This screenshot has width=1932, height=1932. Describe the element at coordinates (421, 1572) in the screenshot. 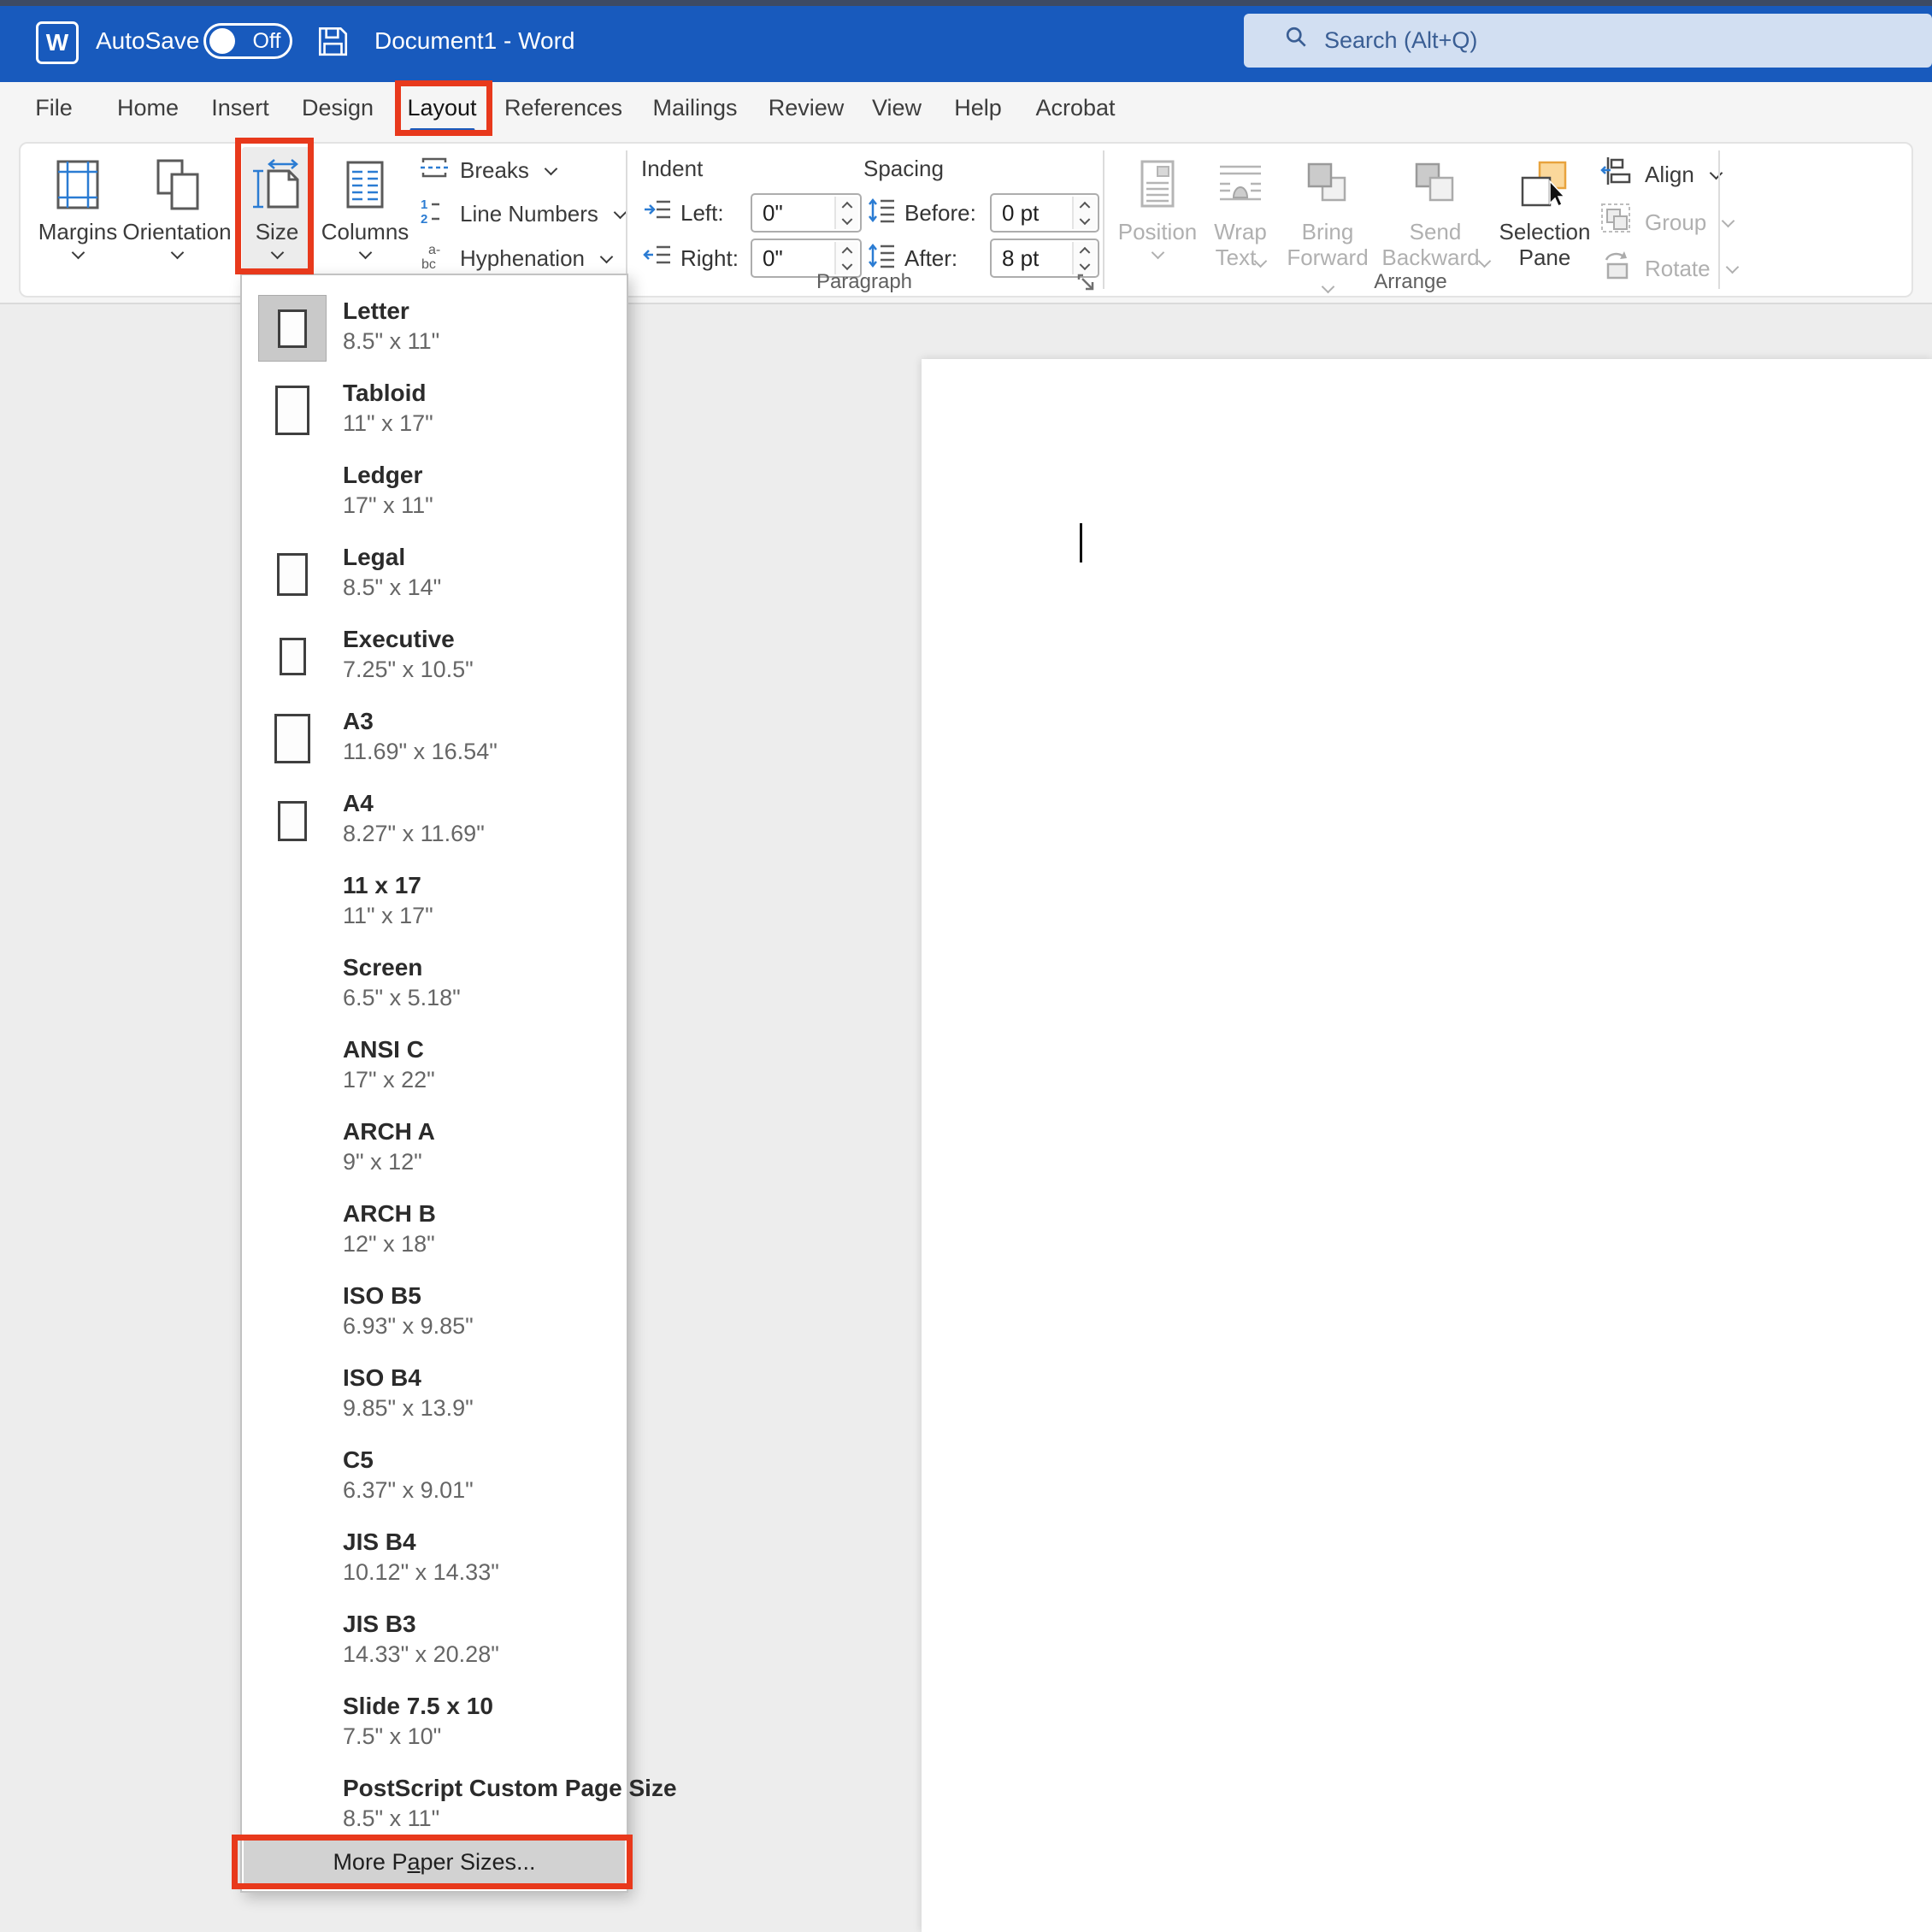

I see `paper-size-dimensions: 10.12" x 14.33"` at that location.